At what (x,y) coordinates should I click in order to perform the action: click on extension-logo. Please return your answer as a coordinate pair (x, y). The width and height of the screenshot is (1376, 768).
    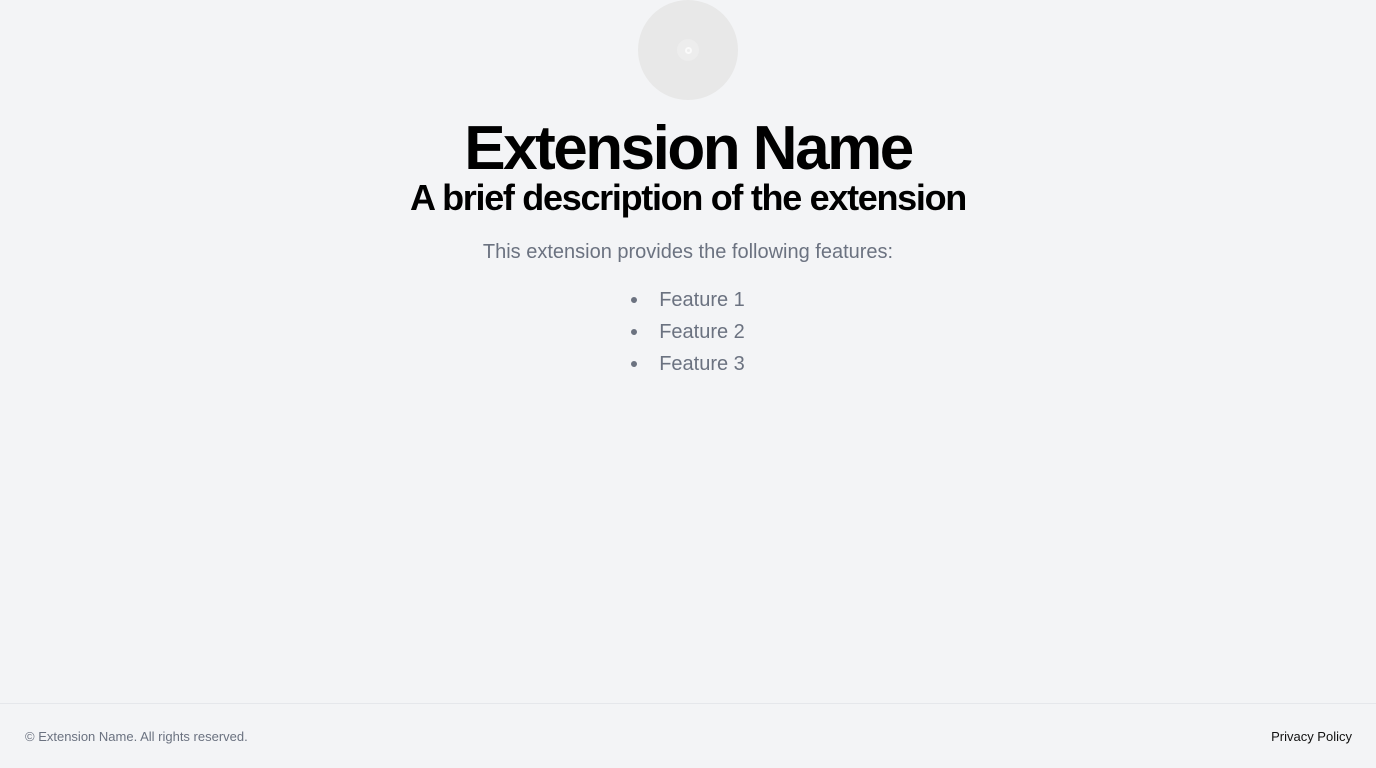
    Looking at the image, I should click on (688, 50).